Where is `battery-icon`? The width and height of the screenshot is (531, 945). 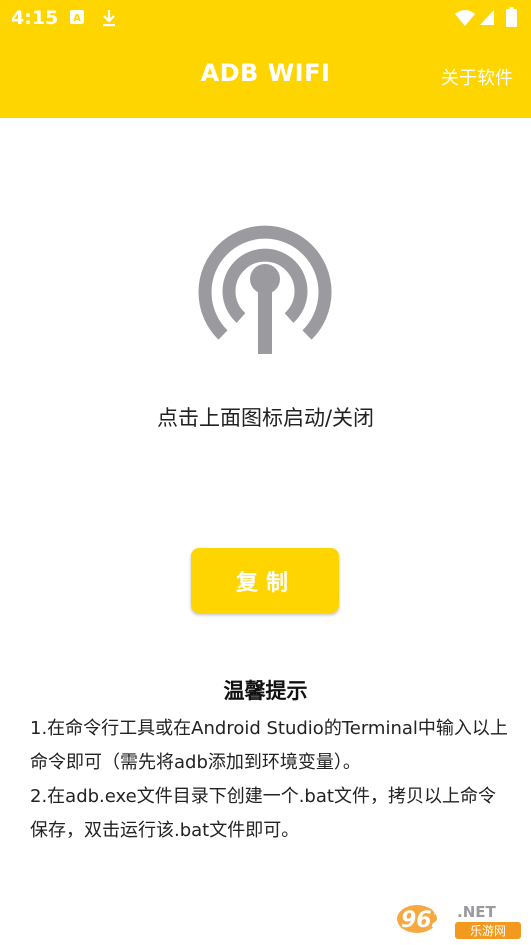 battery-icon is located at coordinates (511, 17).